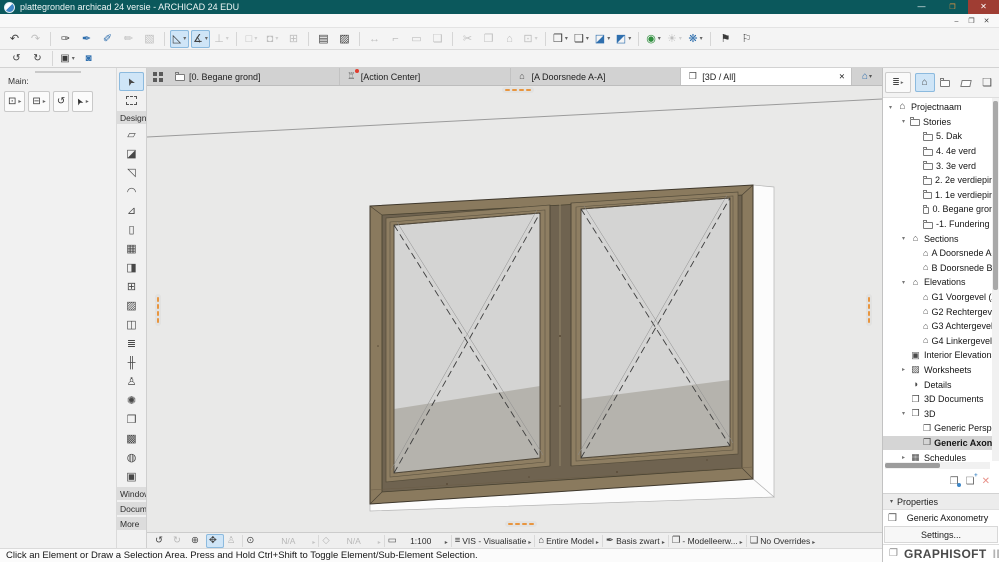  I want to click on minimize-button: —, so click(921, 7).